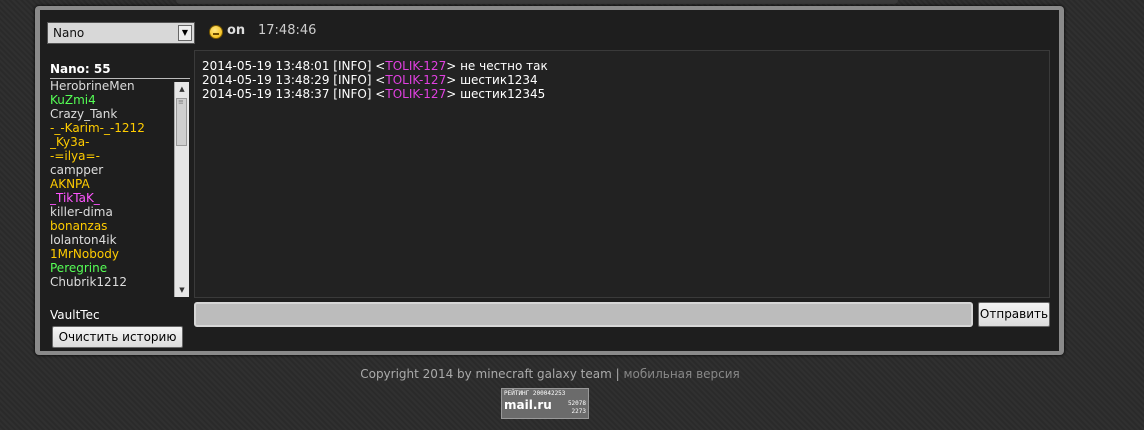 The height and width of the screenshot is (430, 1144). Describe the element at coordinates (486, 374) in the screenshot. I see `copyright-text: Copyright 2014 by minecraft galaxy team` at that location.